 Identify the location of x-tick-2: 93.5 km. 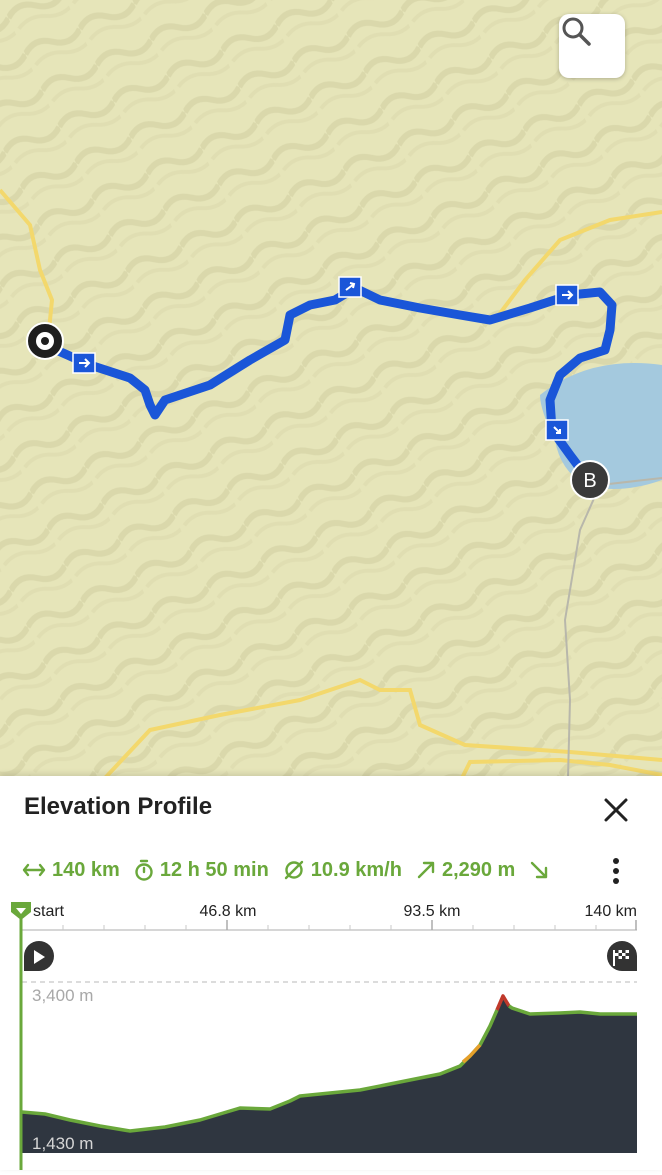
(432, 911).